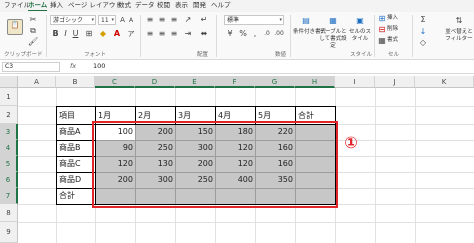 This screenshot has height=243, width=474. I want to click on formula-input: 100, so click(99, 66).